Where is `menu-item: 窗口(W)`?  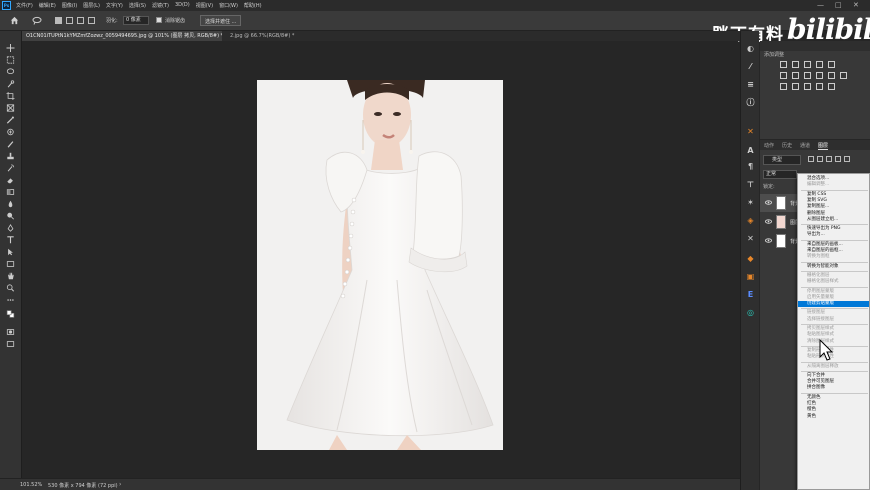
menu-item: 窗口(W) is located at coordinates (228, 5).